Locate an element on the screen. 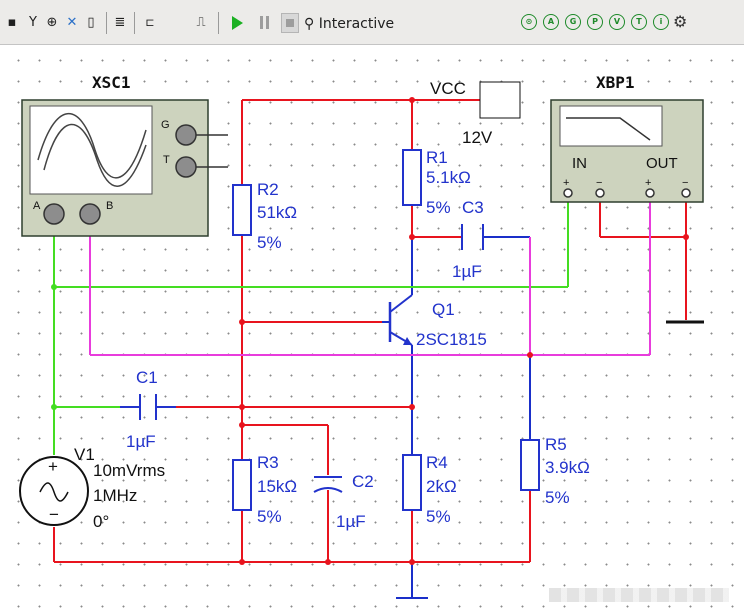 Image resolution: width=744 pixels, height=612 pixels. bode-in-label: IN is located at coordinates (579, 163).